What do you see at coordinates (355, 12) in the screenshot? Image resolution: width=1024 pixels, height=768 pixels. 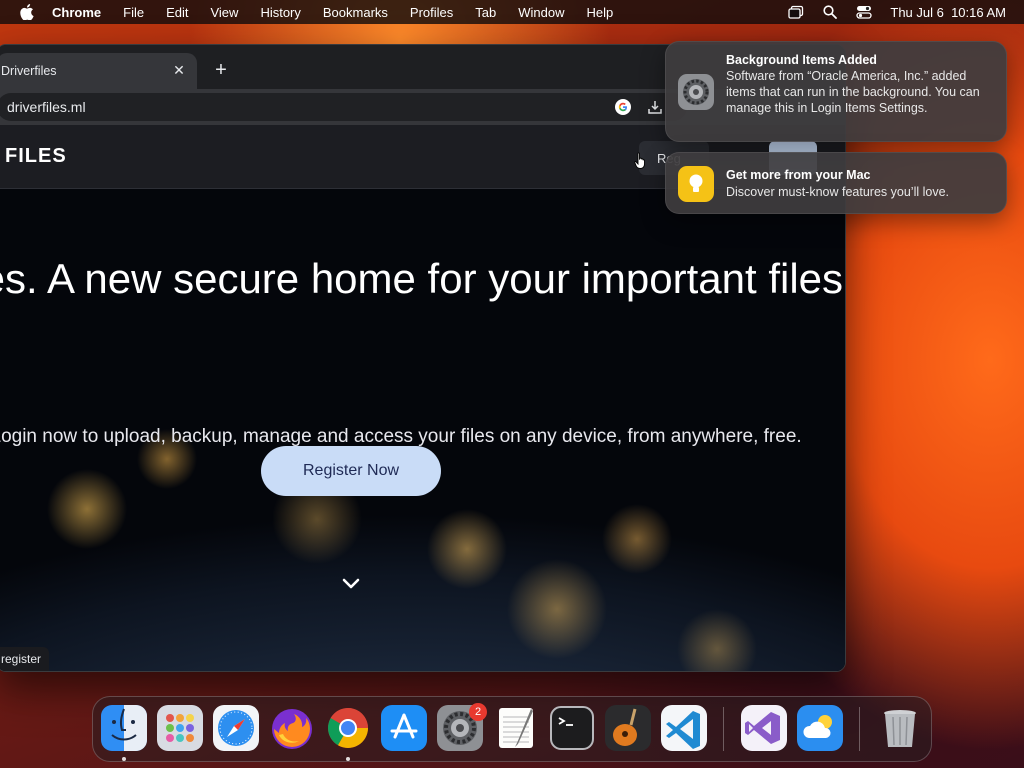 I see `menu-bookmarks: Bookmarks` at bounding box center [355, 12].